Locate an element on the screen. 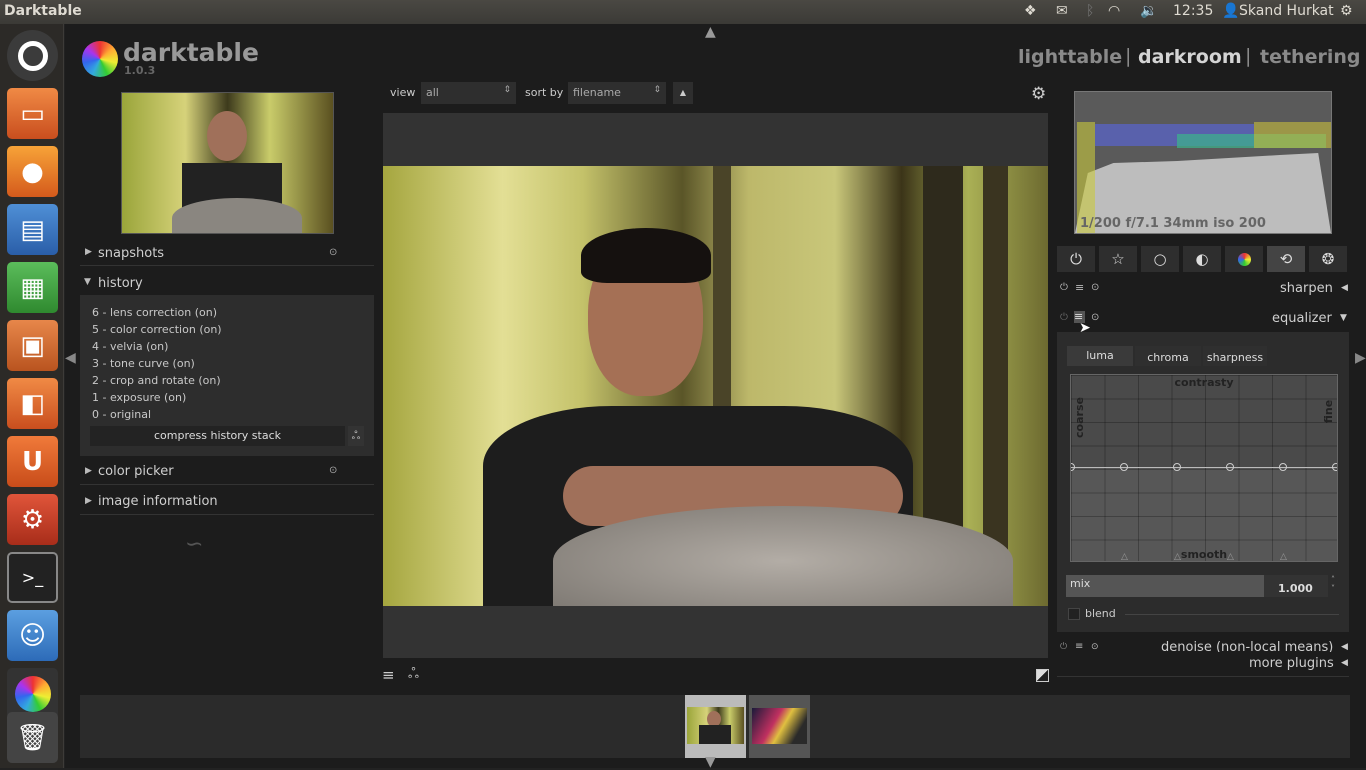  color-group-icon is located at coordinates (1244, 259).